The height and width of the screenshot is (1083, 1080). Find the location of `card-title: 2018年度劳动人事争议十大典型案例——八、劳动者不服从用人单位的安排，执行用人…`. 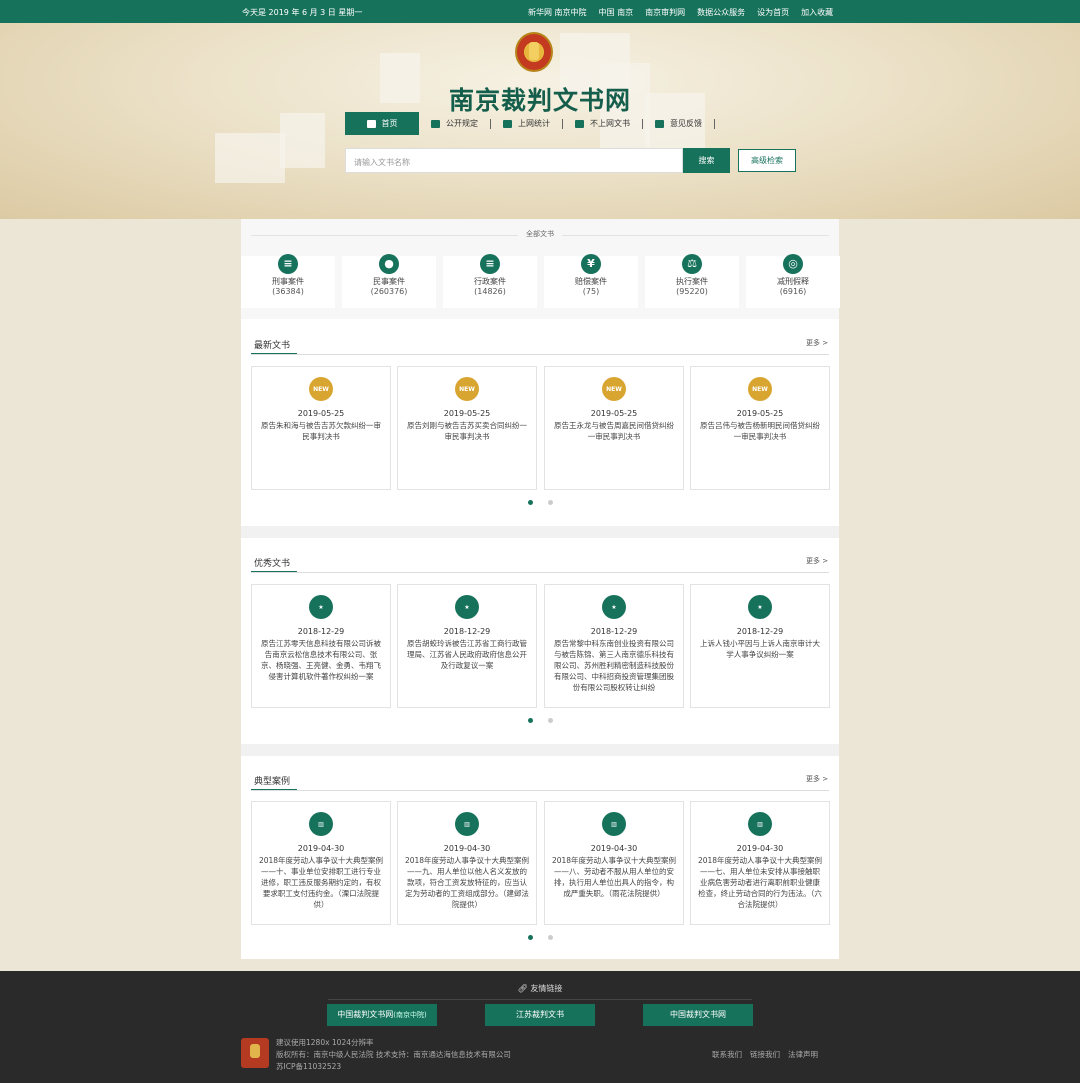

card-title: 2018年度劳动人事争议十大典型案例——八、劳动者不服从用人单位的安排，执行用人… is located at coordinates (614, 877).